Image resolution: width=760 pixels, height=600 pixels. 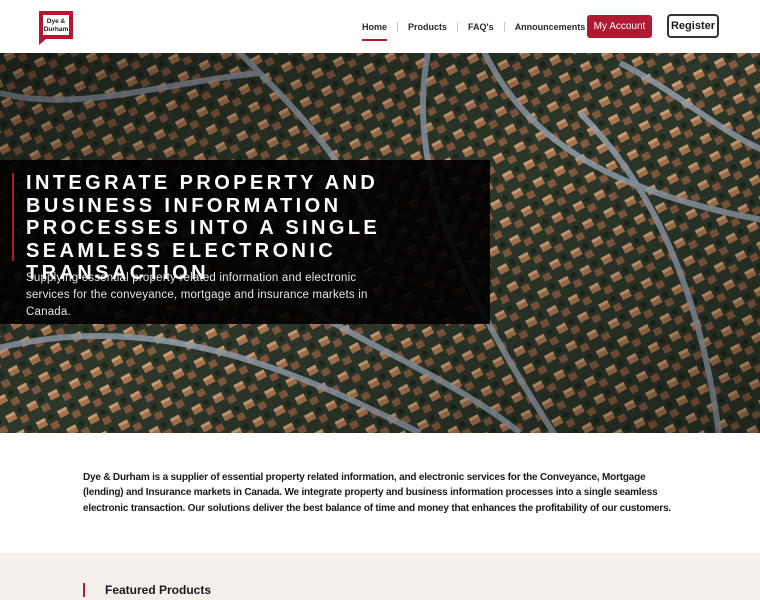 I want to click on nav-products: Products, so click(x=427, y=26).